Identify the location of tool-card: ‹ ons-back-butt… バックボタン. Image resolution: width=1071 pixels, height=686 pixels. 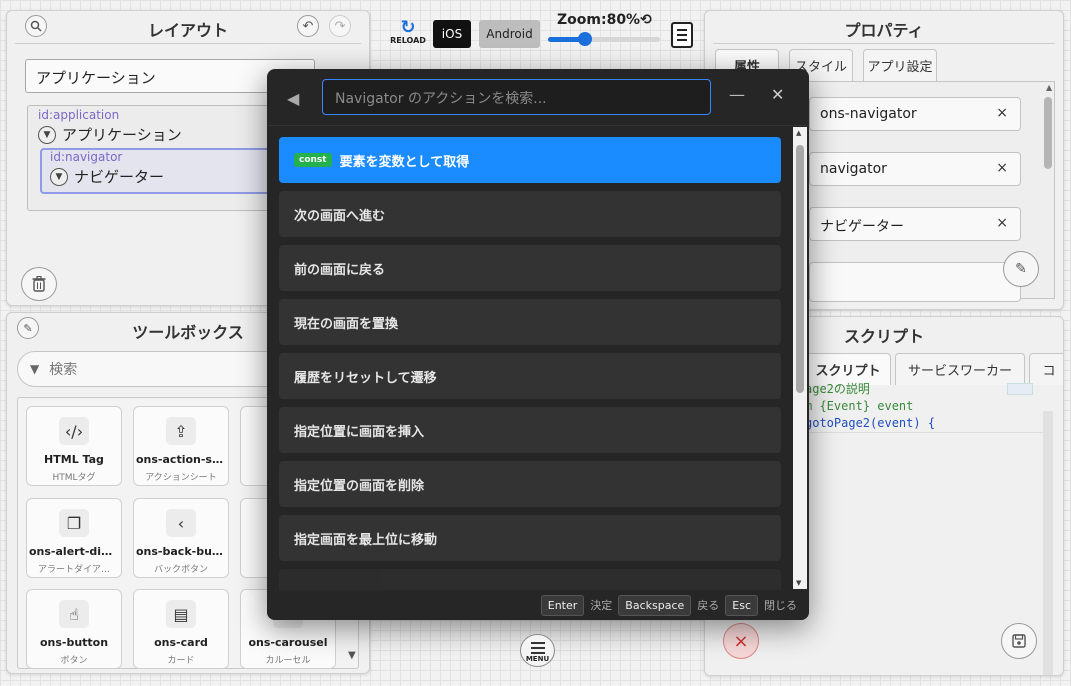
(181, 538).